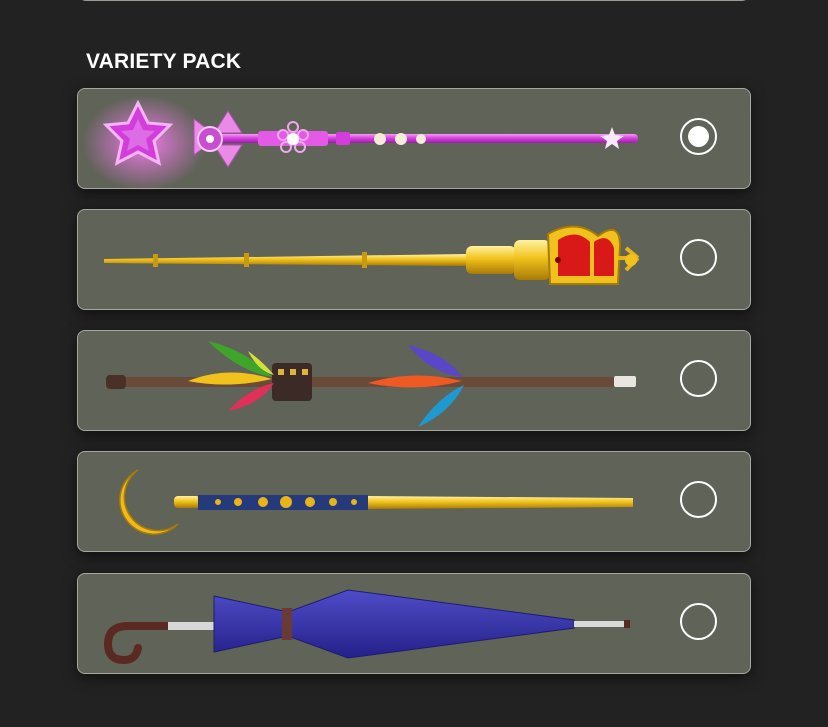  Describe the element at coordinates (376, 502) in the screenshot. I see `crescent-moon-staff-icon` at that location.